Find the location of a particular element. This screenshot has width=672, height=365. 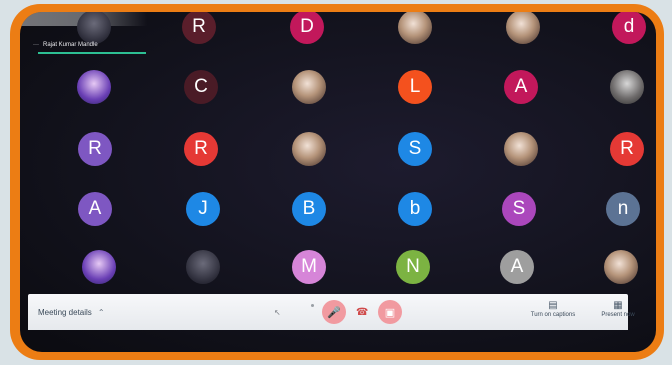

participant-tile: n is located at coordinates (623, 209).